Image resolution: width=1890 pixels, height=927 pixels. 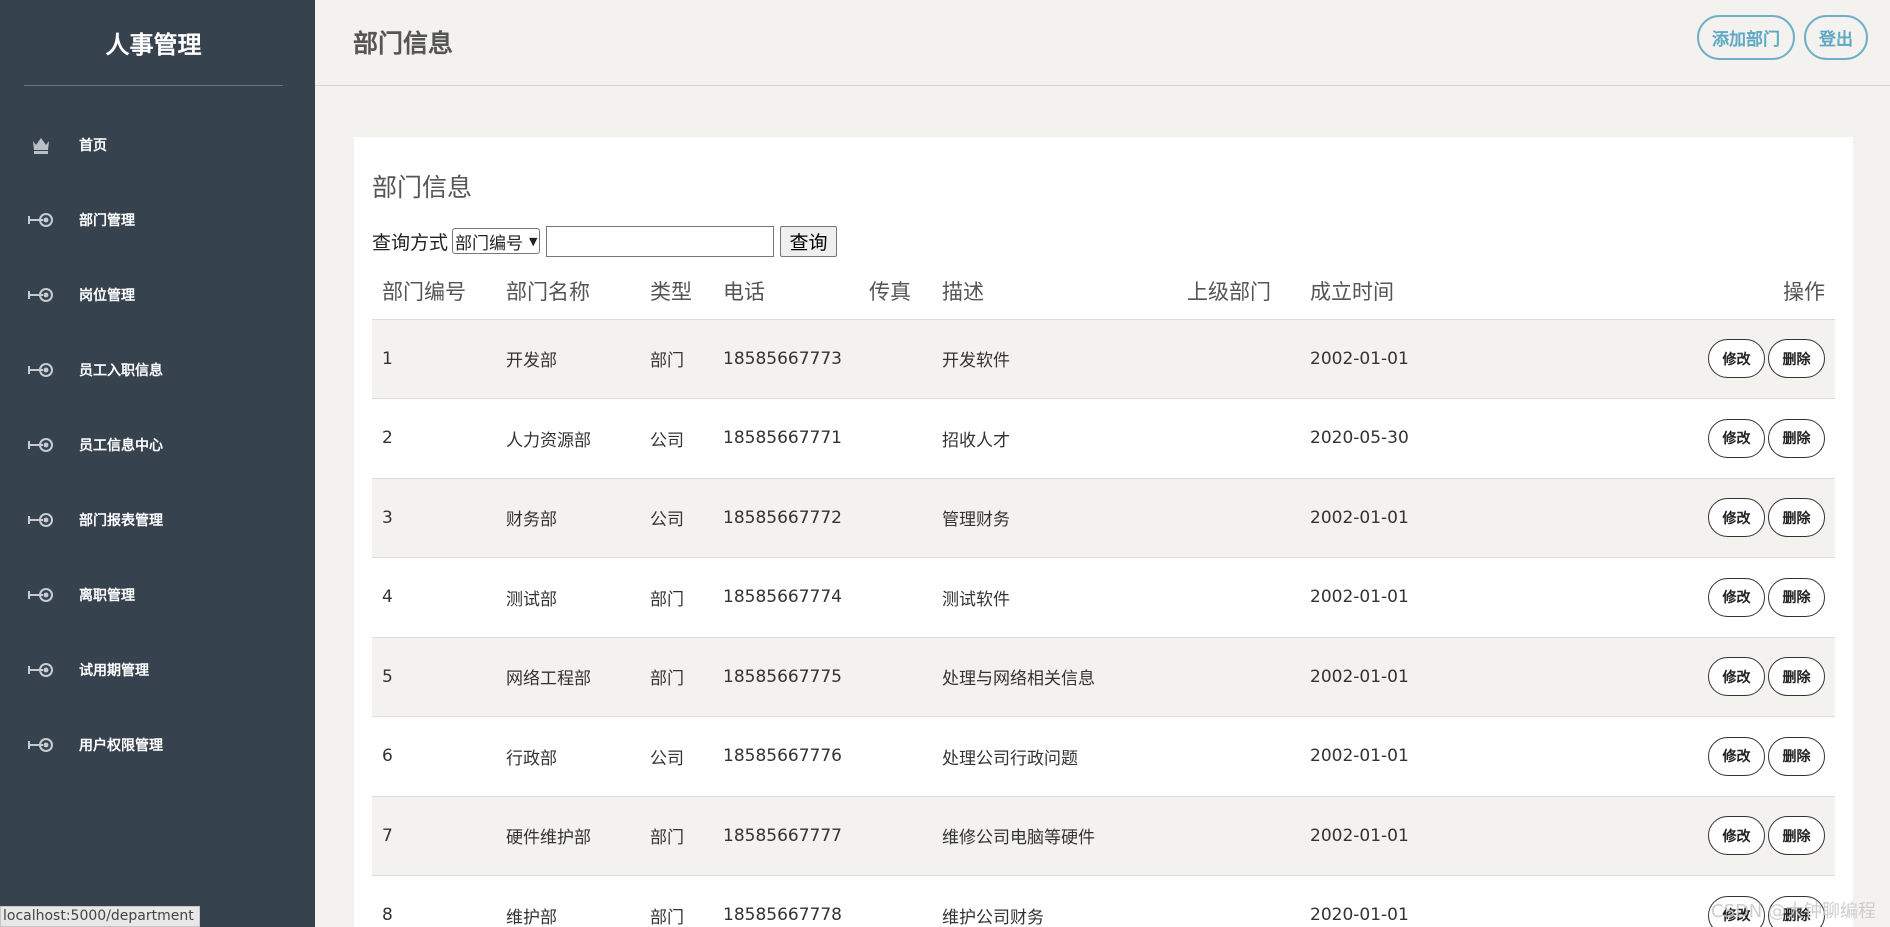 I want to click on cell-phone: 18585667775, so click(x=786, y=677).